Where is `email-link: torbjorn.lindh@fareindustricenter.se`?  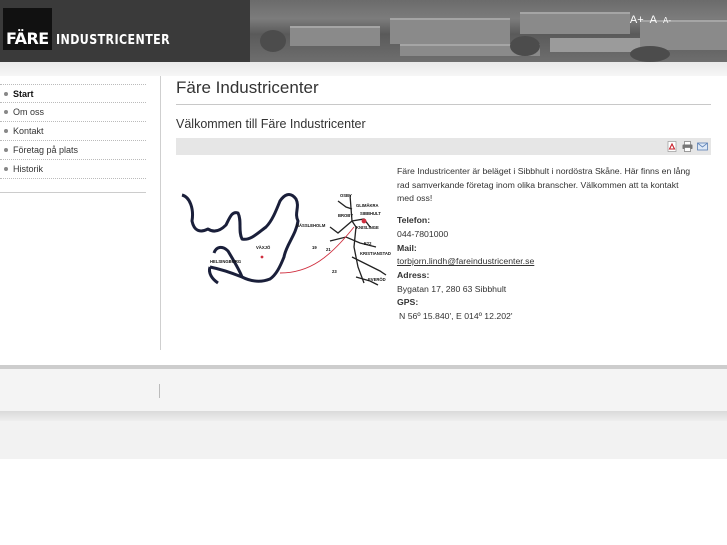 email-link: torbjorn.lindh@fareindustricenter.se is located at coordinates (465, 261).